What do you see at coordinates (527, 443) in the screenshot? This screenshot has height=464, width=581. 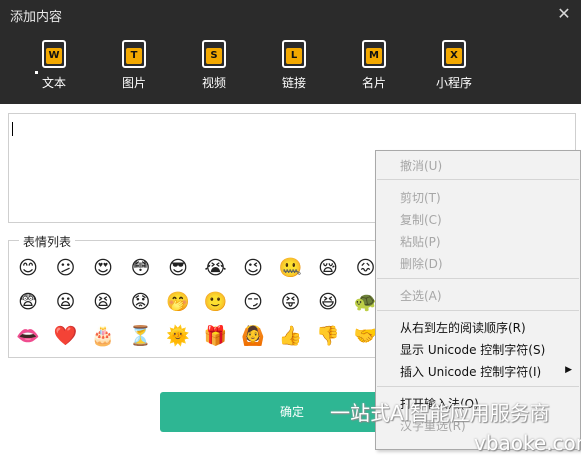 I see `watermark-domain: vbaoke.com` at bounding box center [527, 443].